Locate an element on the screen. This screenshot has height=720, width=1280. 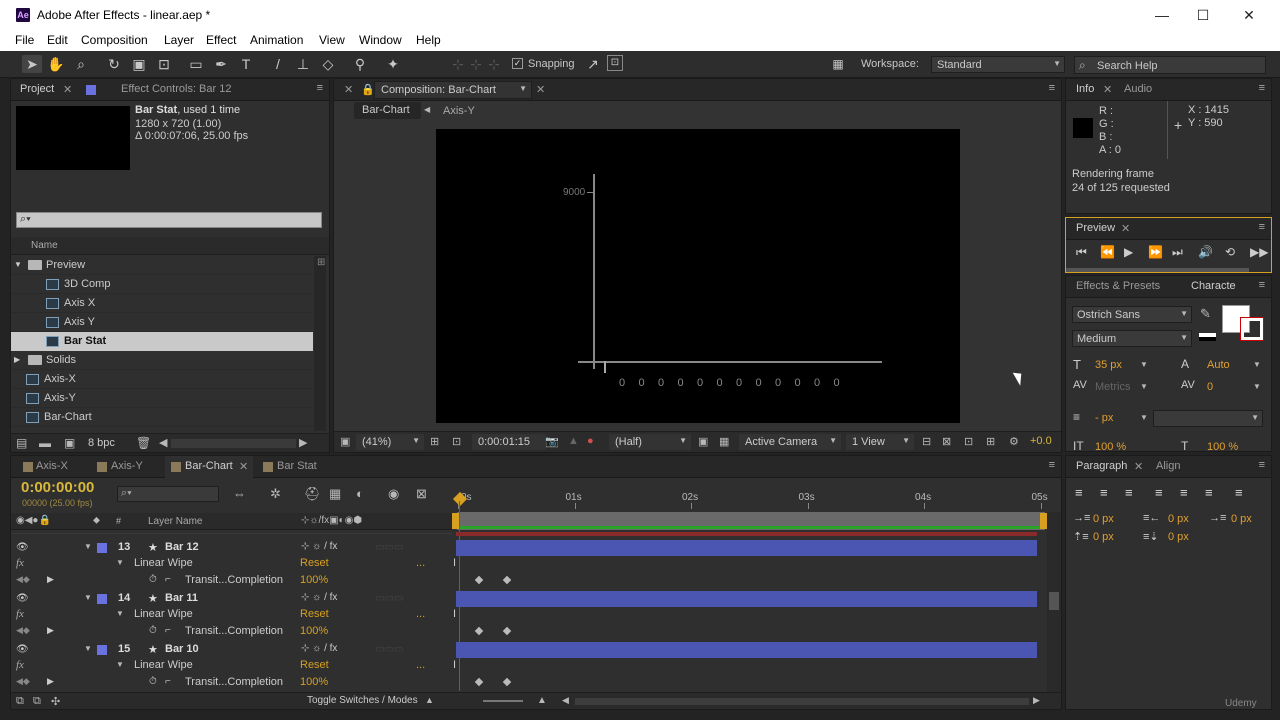
first-frame-icon: ⏮ is located at coordinates (1081, 252).